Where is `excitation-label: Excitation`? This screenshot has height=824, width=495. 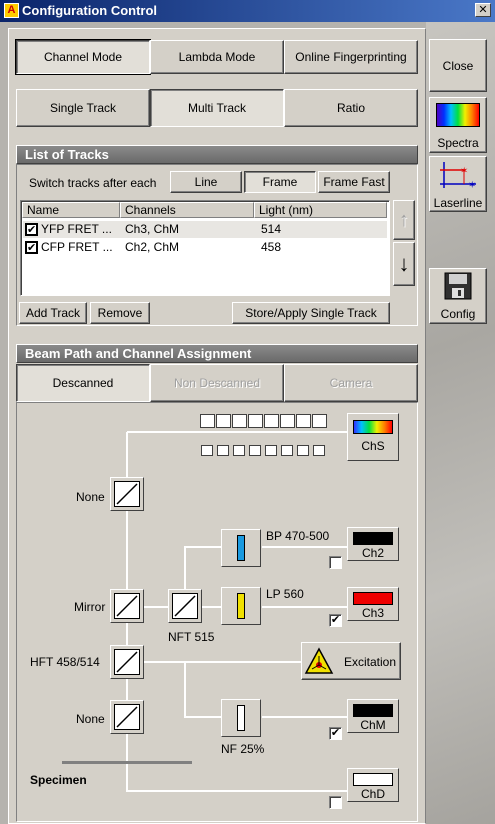 excitation-label: Excitation is located at coordinates (370, 662).